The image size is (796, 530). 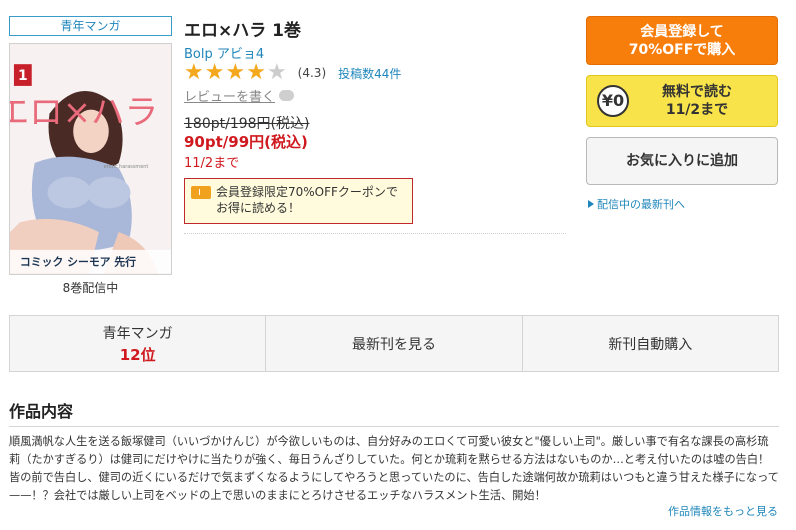 I want to click on book-title: エロ×ハラ 1巻, so click(x=242, y=31).